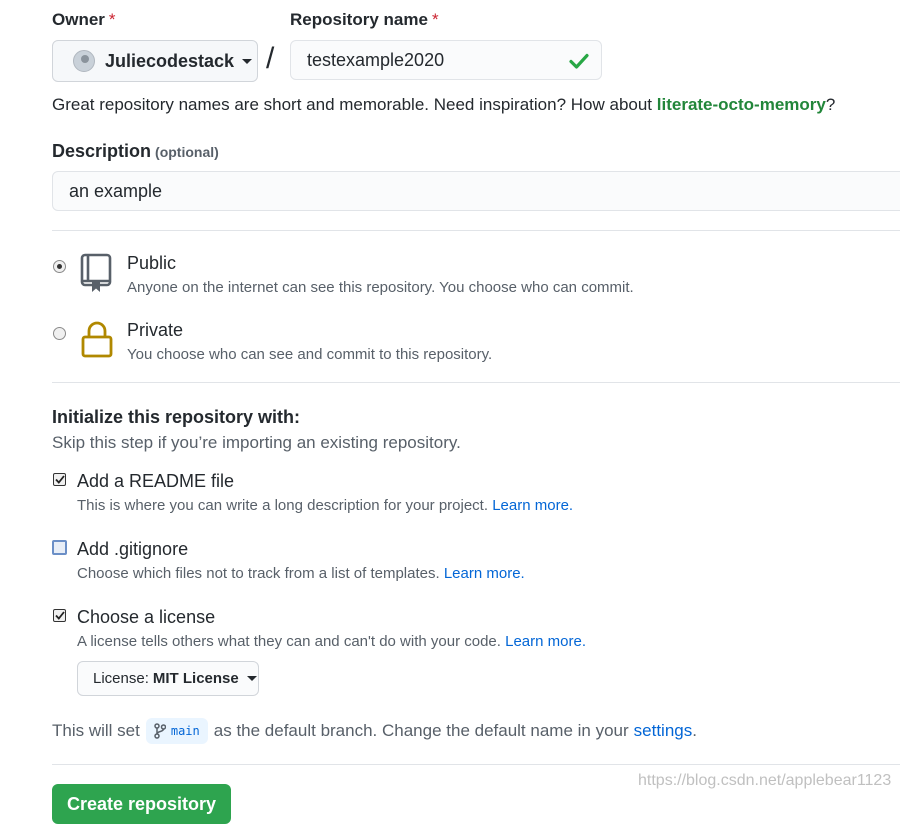  I want to click on description-input: an example, so click(476, 191).